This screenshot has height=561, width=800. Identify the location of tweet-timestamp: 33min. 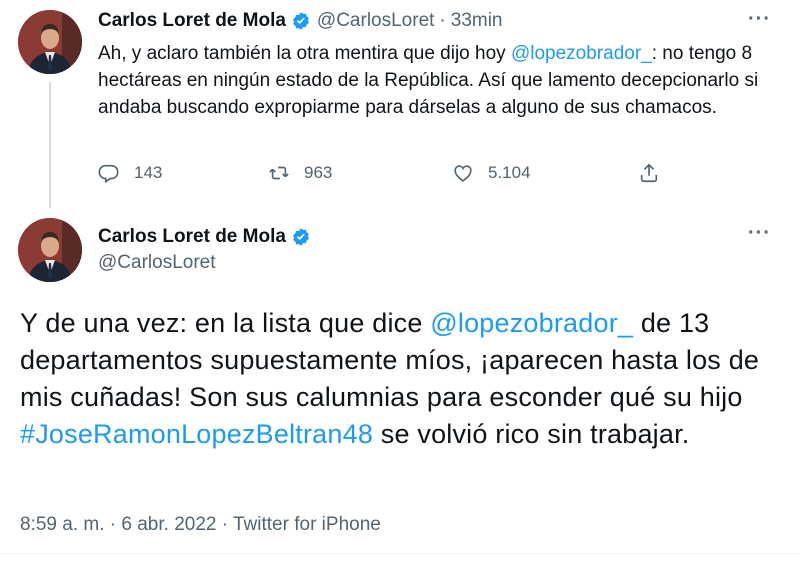
(477, 21).